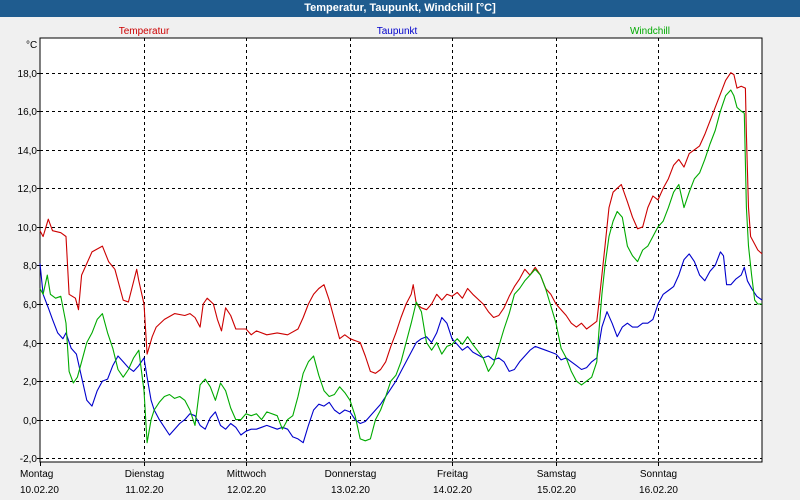 Image resolution: width=800 pixels, height=500 pixels. What do you see at coordinates (30, 266) in the screenshot?
I see `y-tick-label: 8,0` at bounding box center [30, 266].